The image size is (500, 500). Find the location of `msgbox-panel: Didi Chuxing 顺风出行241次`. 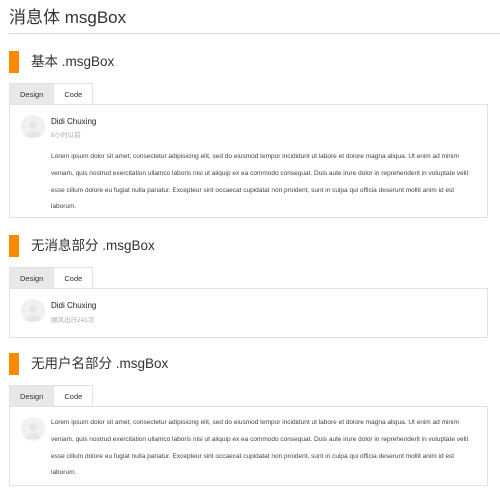

msgbox-panel: Didi Chuxing 顺风出行241次 is located at coordinates (248, 313).